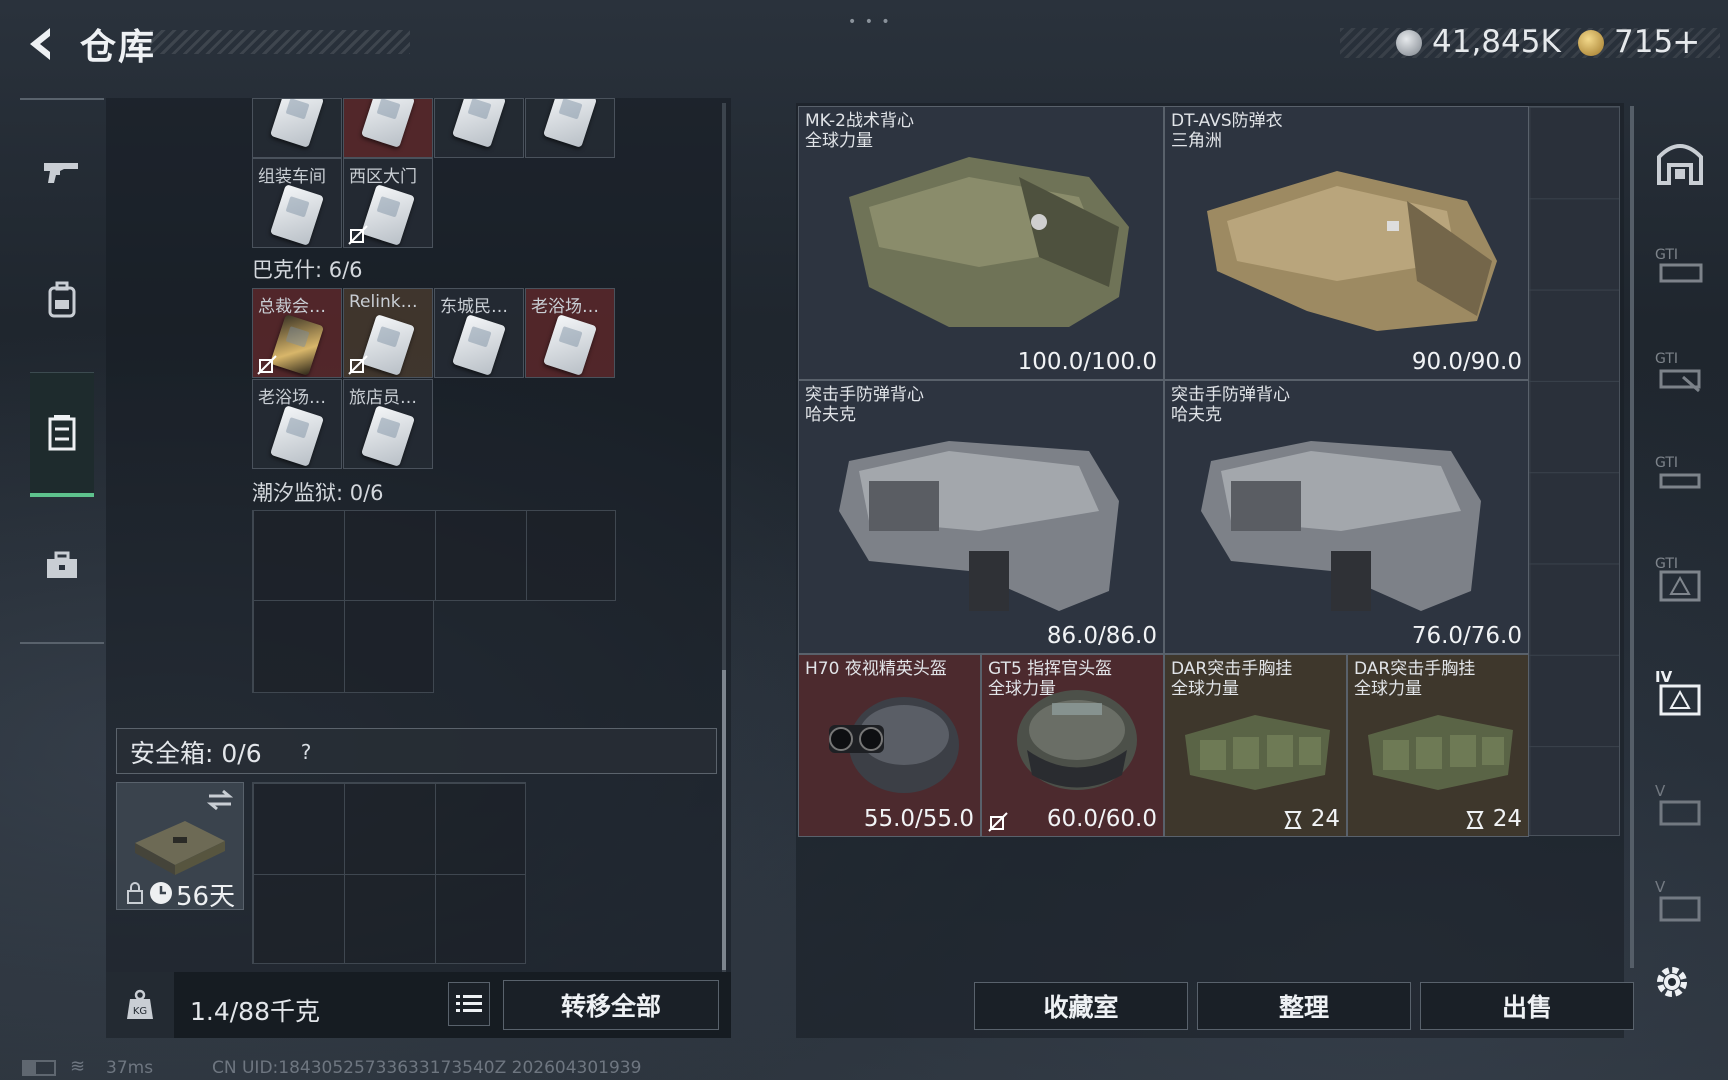  What do you see at coordinates (1466, 636) in the screenshot?
I see `item-durability: 76.0/76.0` at bounding box center [1466, 636].